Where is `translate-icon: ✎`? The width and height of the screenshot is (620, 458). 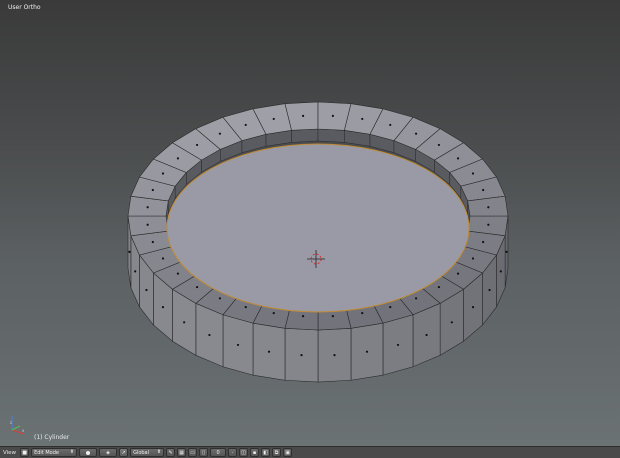
translate-icon: ✎ is located at coordinates (171, 452).